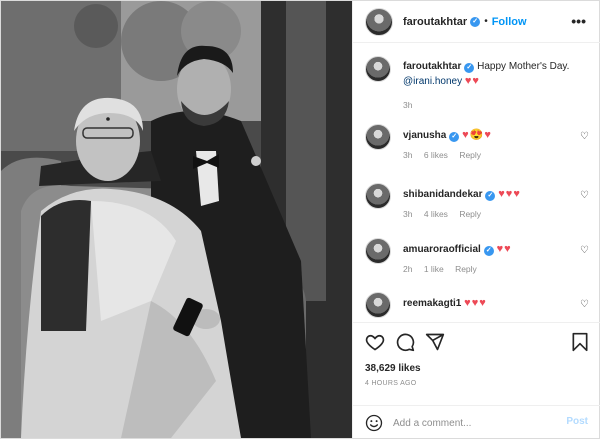  What do you see at coordinates (577, 421) in the screenshot?
I see `post-comment-button: Post` at bounding box center [577, 421].